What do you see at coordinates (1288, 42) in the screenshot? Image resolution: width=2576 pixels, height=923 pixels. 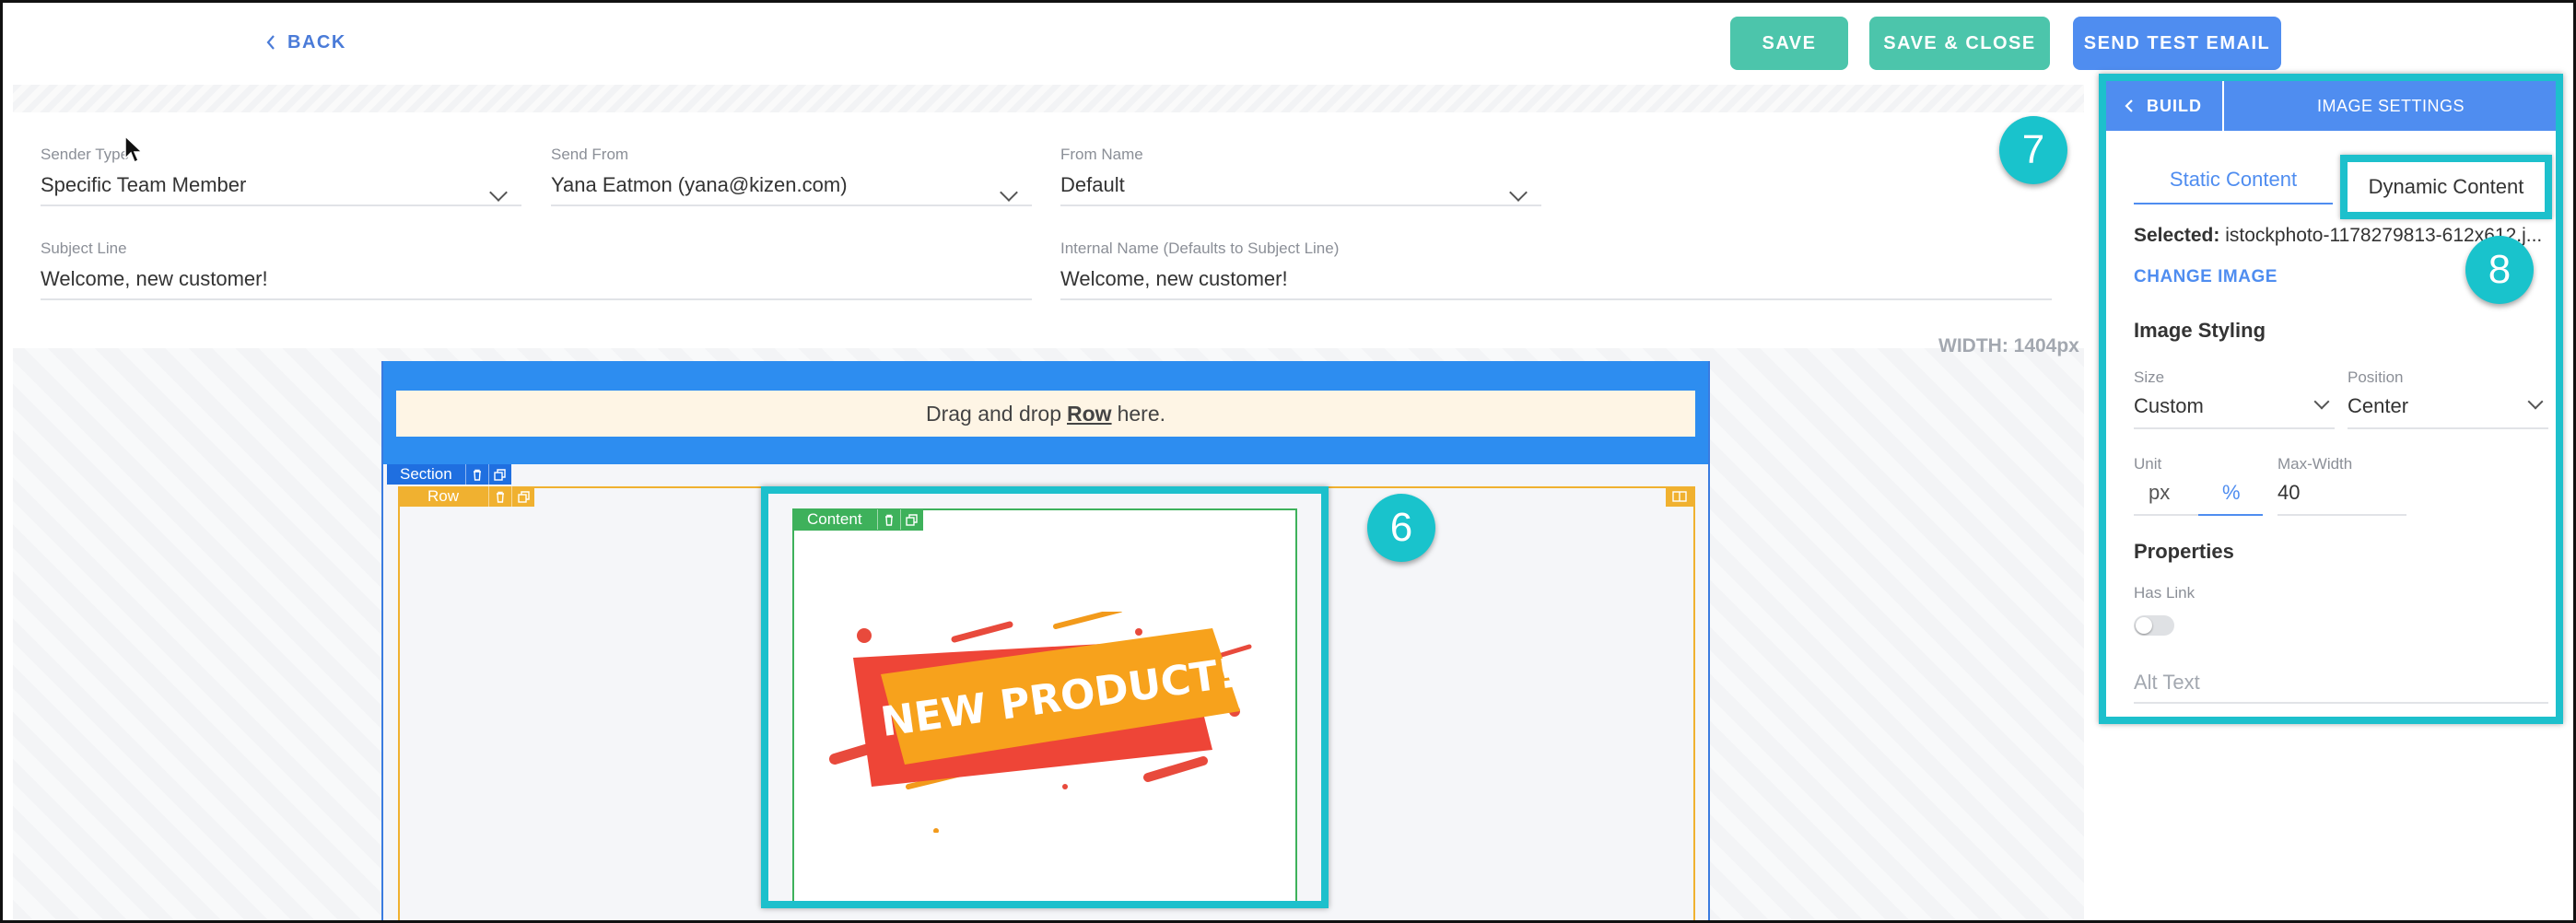 I see `top-bar: BACK SAVE SAVE & CLOSE SEND TEST EMAIL` at bounding box center [1288, 42].